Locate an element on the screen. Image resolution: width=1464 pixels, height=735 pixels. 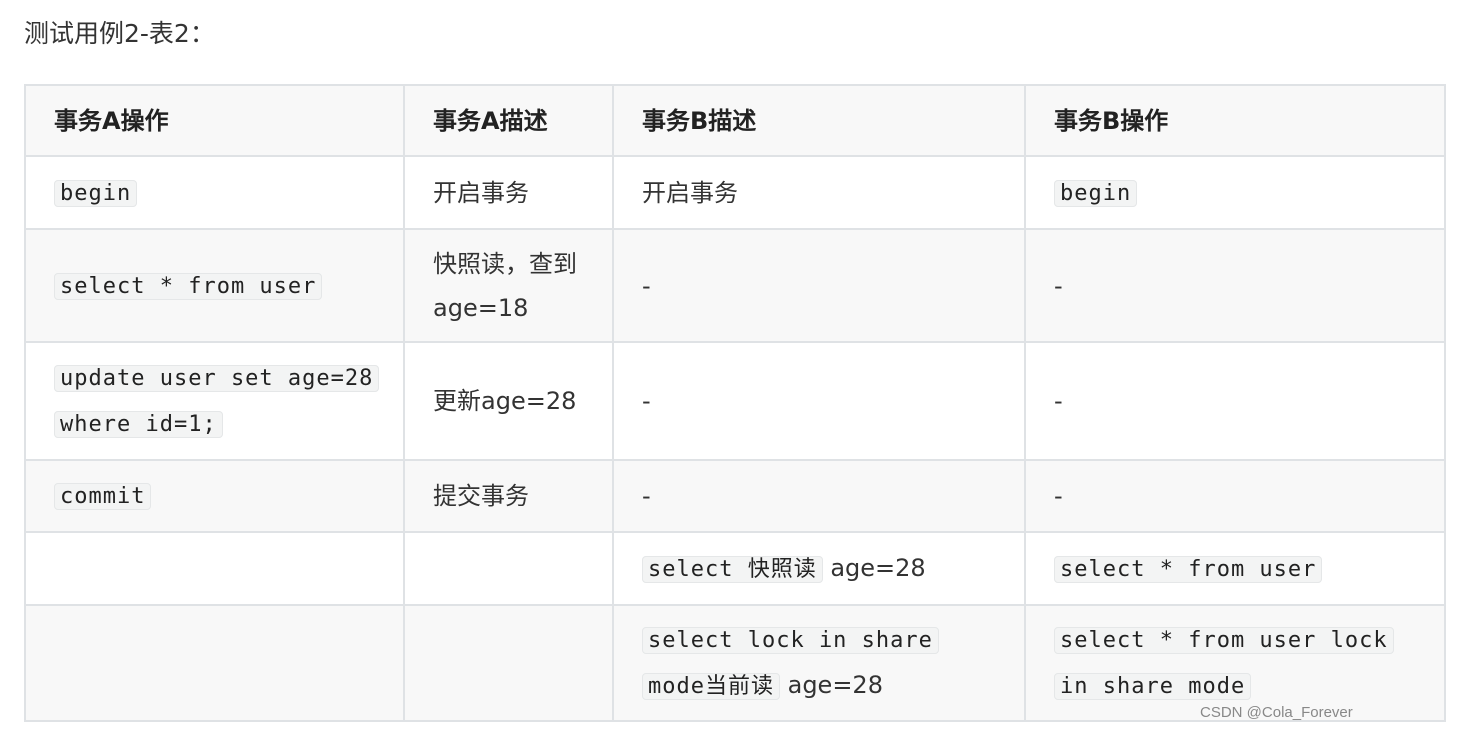
watermark: CSDN @Cola_Forever is located at coordinates (1276, 712).